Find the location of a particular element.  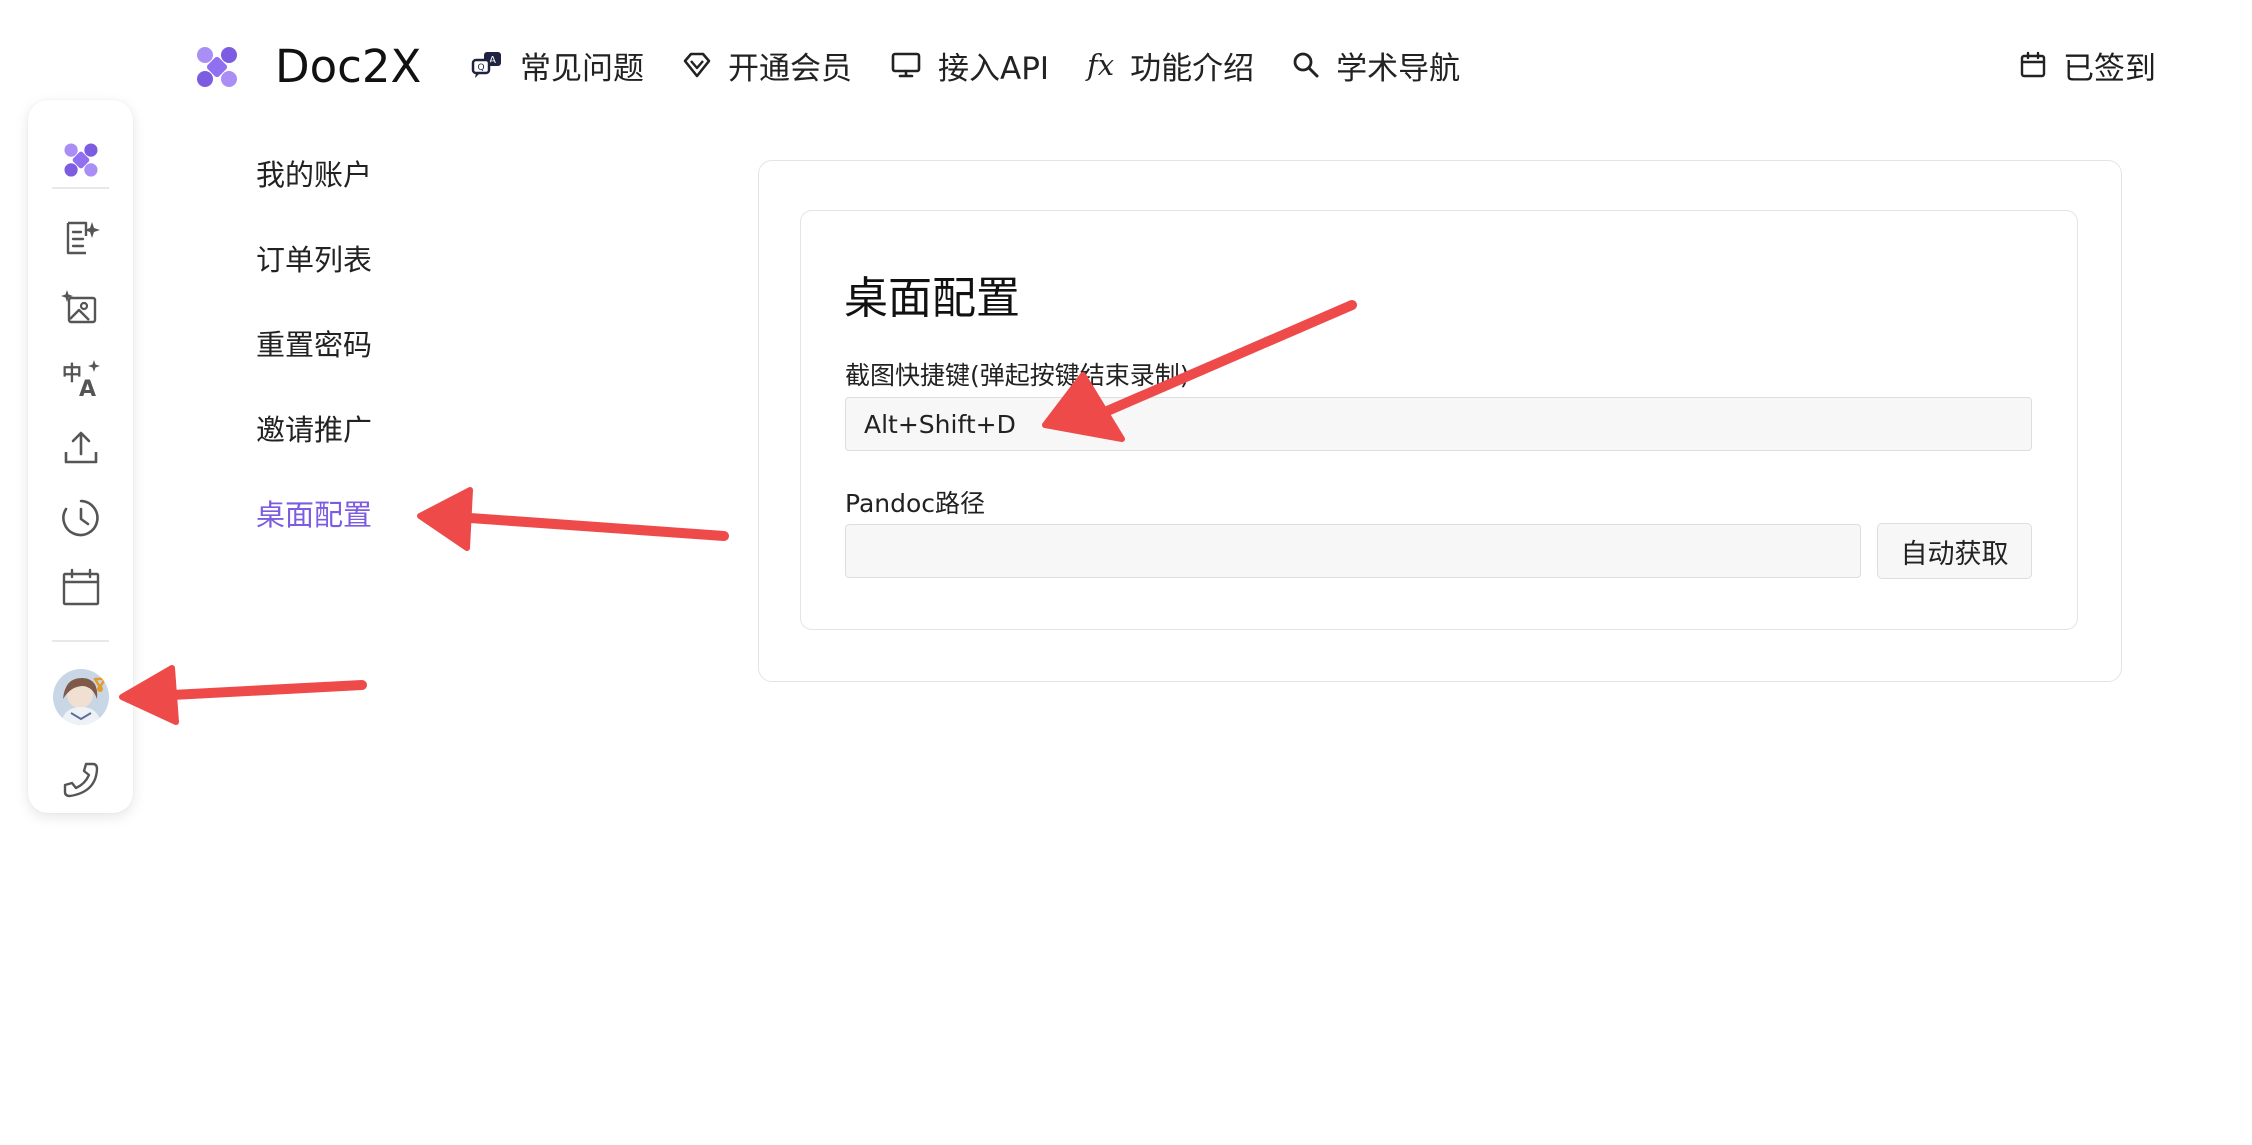

nav-label: 开通会员 is located at coordinates (790, 68).